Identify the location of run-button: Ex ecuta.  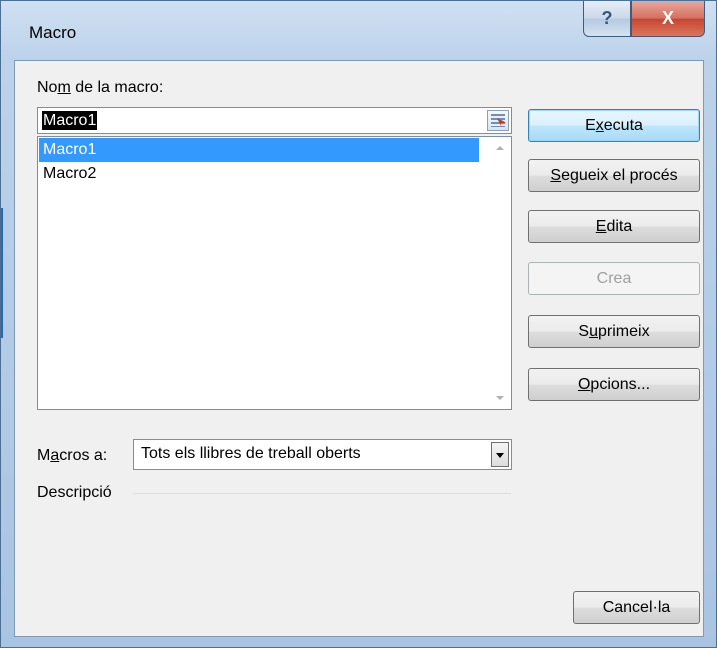
(614, 125).